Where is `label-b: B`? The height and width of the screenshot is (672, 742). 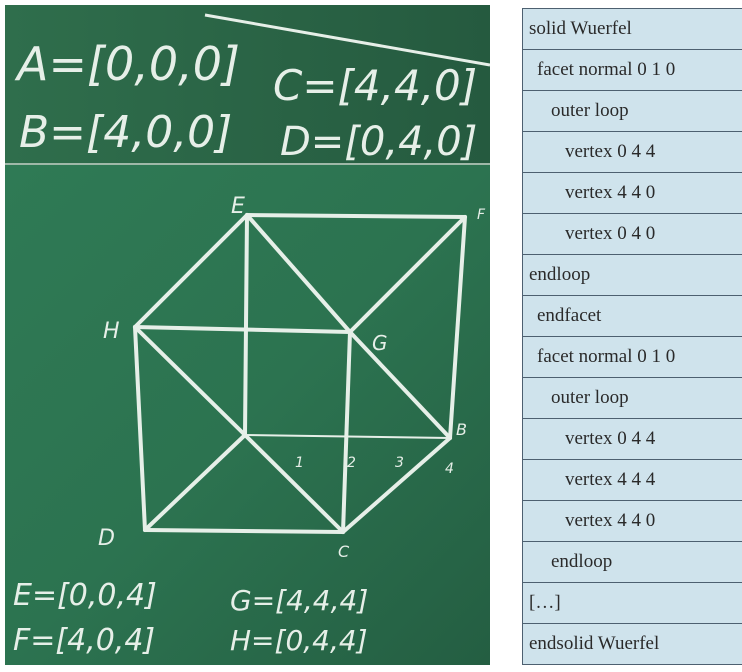
label-b: B is located at coordinates (461, 429).